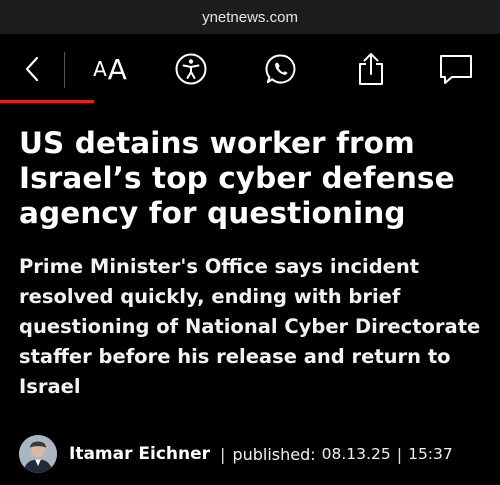  What do you see at coordinates (64, 70) in the screenshot?
I see `toolbar-divider` at bounding box center [64, 70].